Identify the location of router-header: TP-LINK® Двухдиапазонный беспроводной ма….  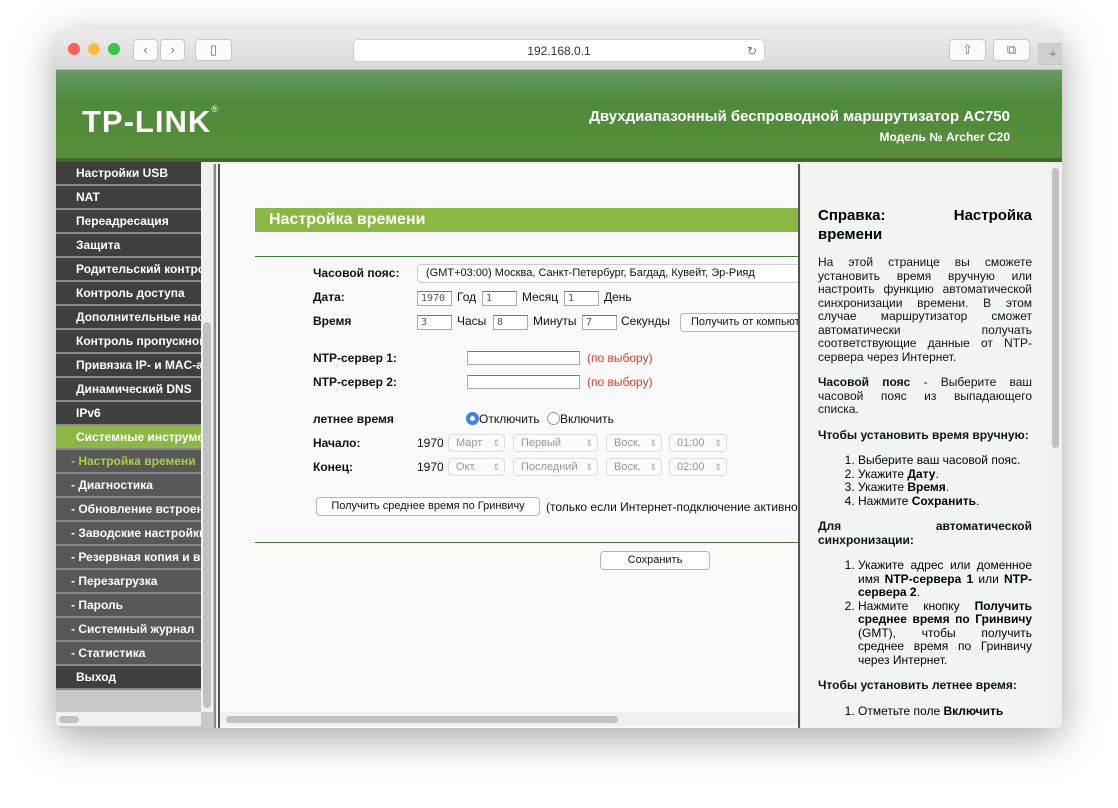
(559, 116).